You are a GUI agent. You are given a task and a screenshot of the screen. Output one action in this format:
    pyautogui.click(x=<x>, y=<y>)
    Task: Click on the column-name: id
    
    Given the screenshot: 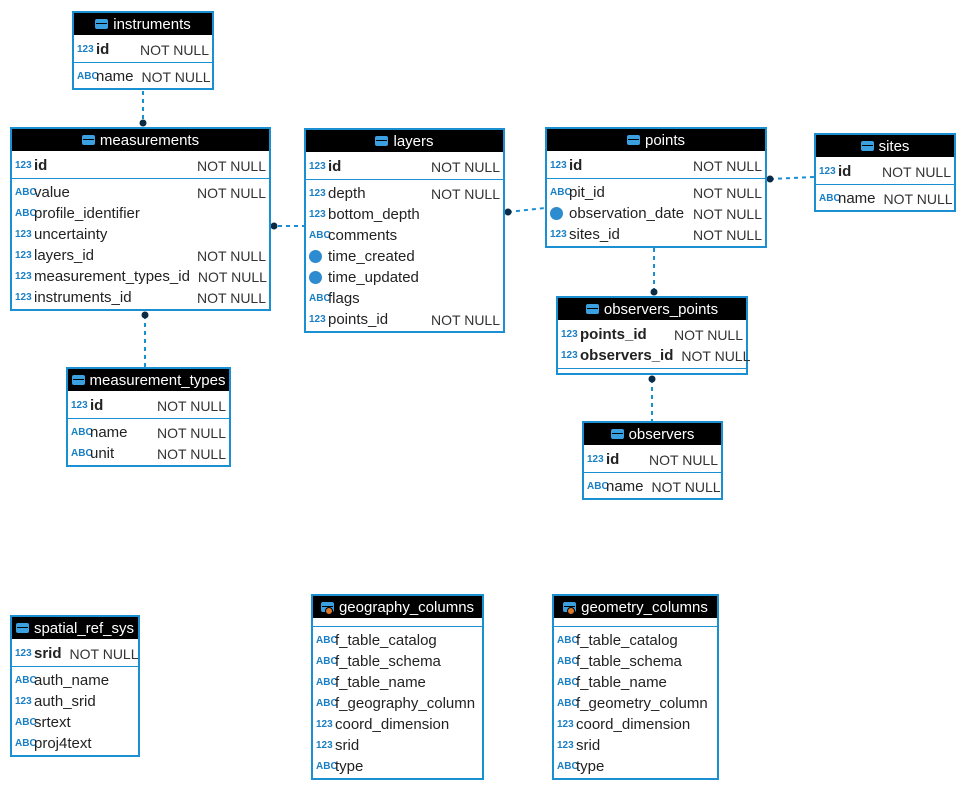 What is the action you would take?
    pyautogui.click(x=576, y=165)
    